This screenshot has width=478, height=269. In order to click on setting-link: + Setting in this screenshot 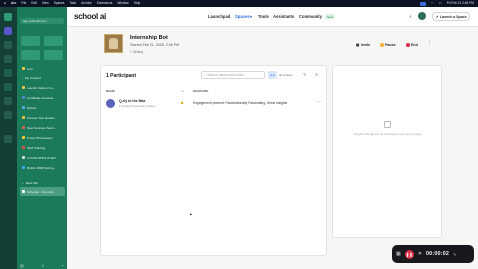, I will do `click(136, 52)`.